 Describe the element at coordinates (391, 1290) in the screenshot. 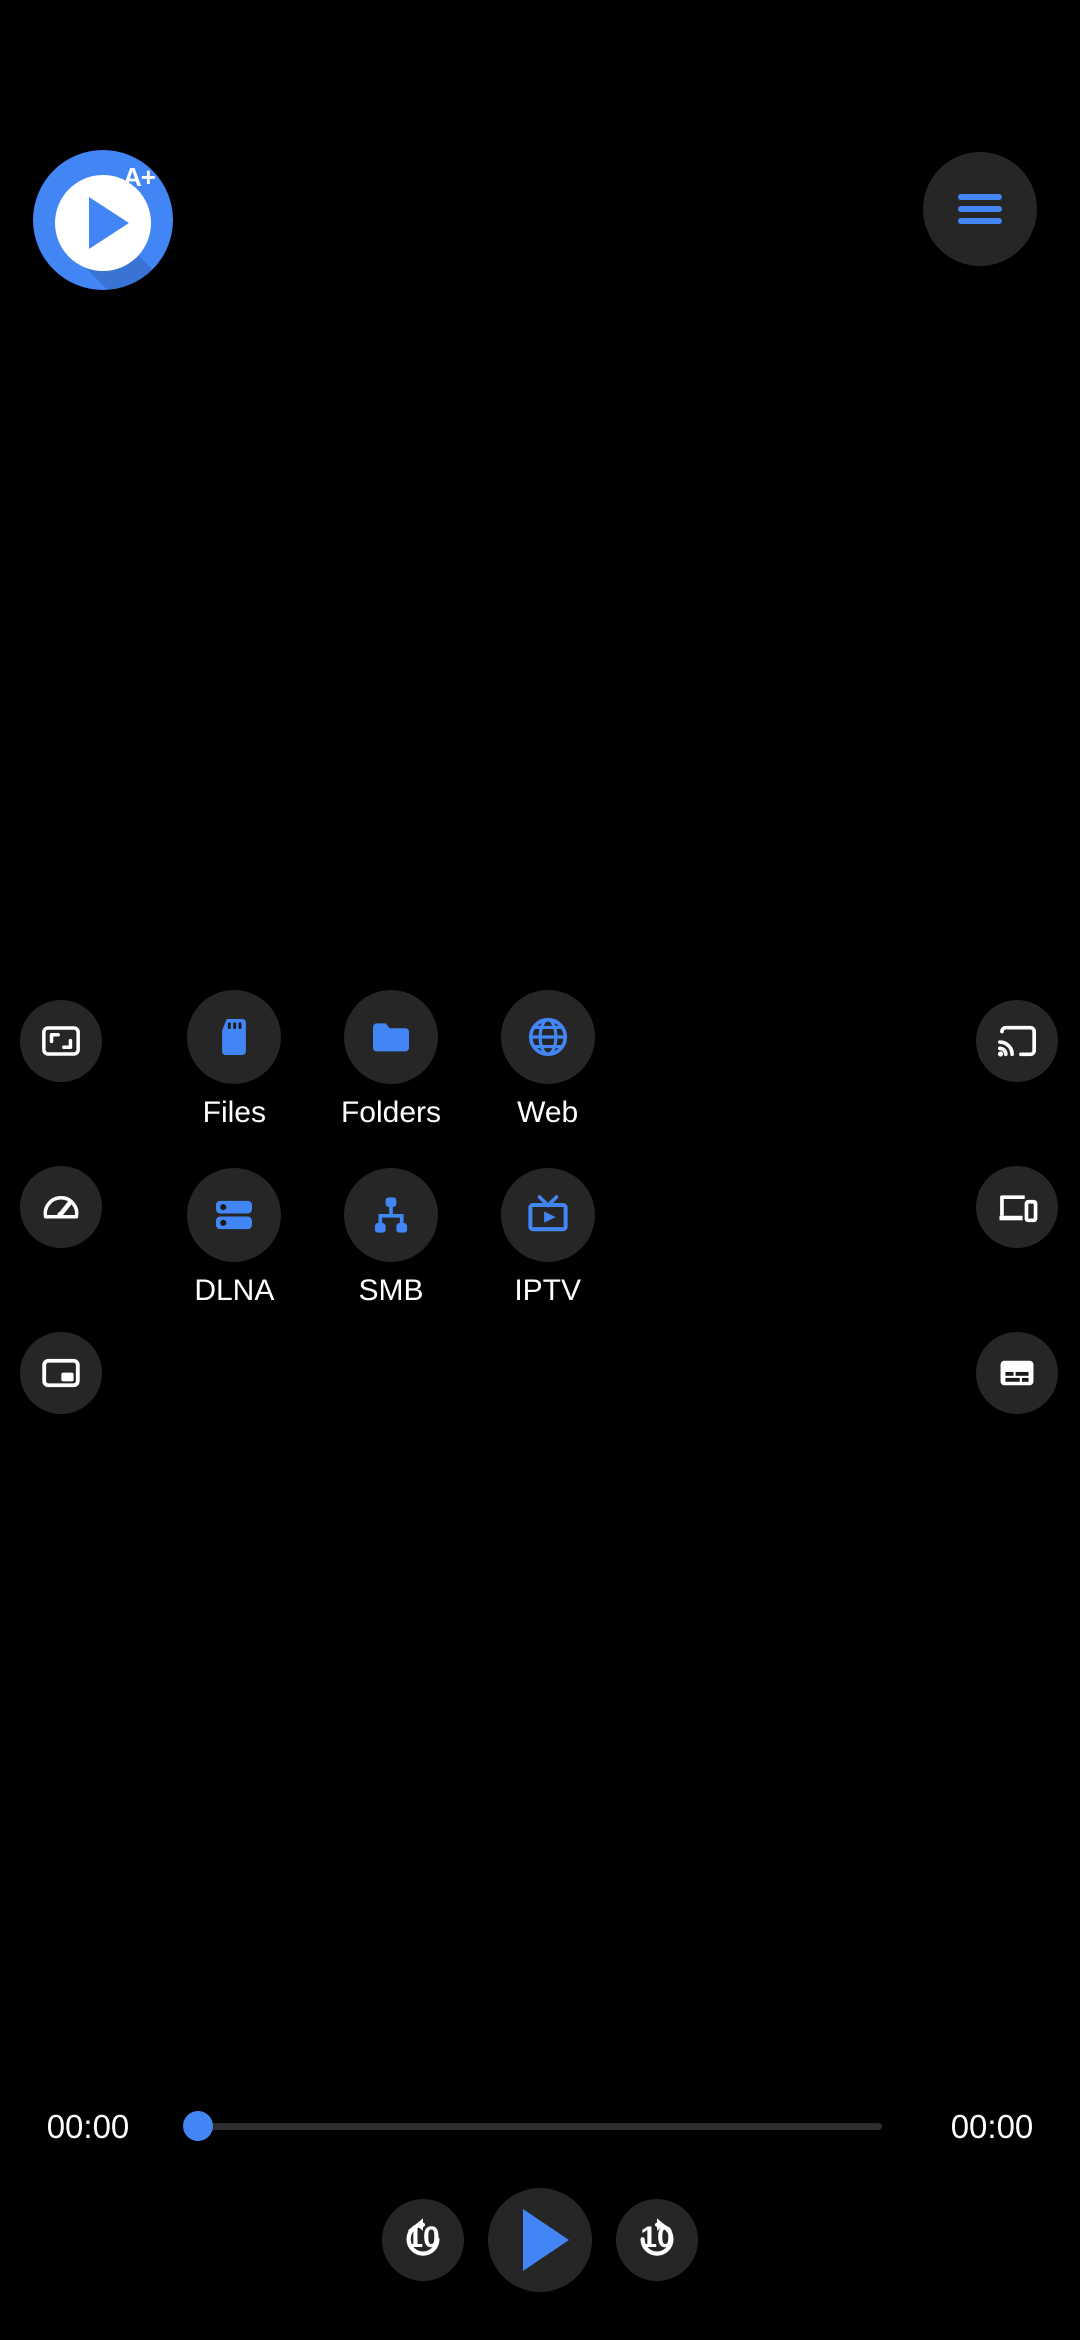

I see `source-item-label: SMB` at that location.